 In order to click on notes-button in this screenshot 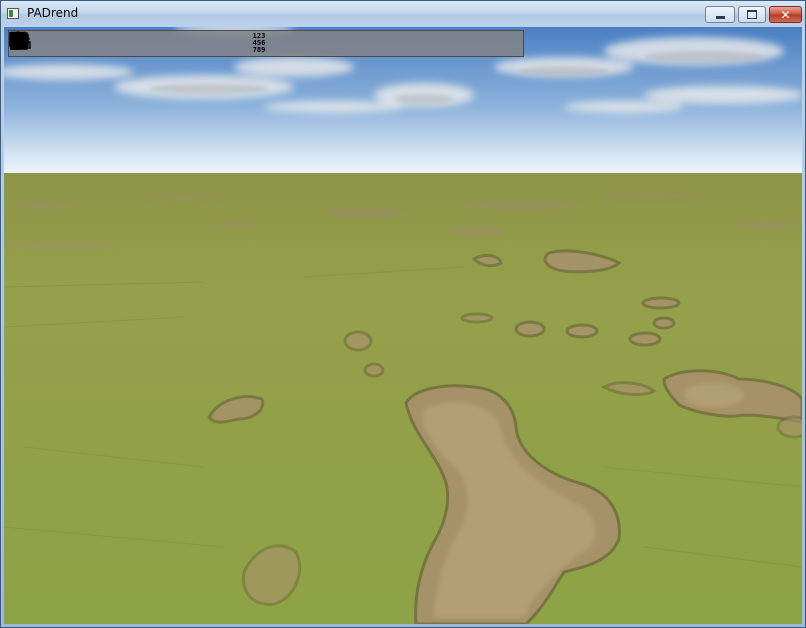, I will do `click(236, 43)`.